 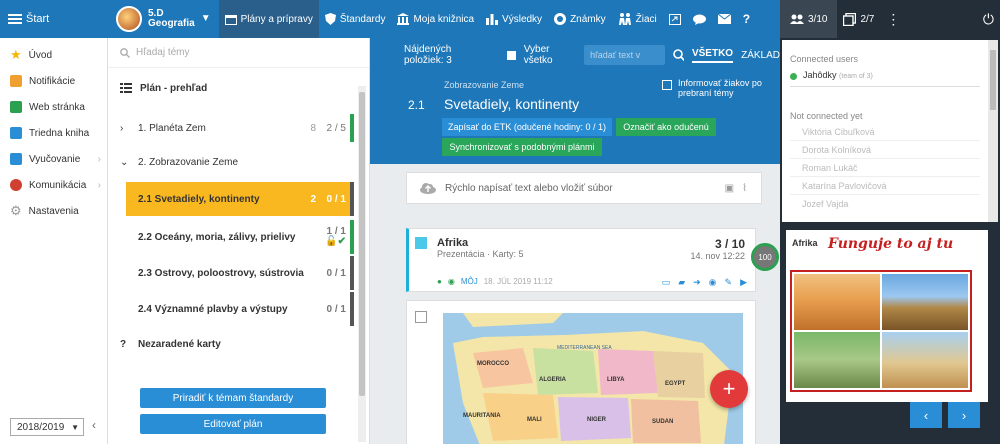 What do you see at coordinates (53, 55) in the screenshot?
I see `sidebar-item-home: ★ Úvod` at bounding box center [53, 55].